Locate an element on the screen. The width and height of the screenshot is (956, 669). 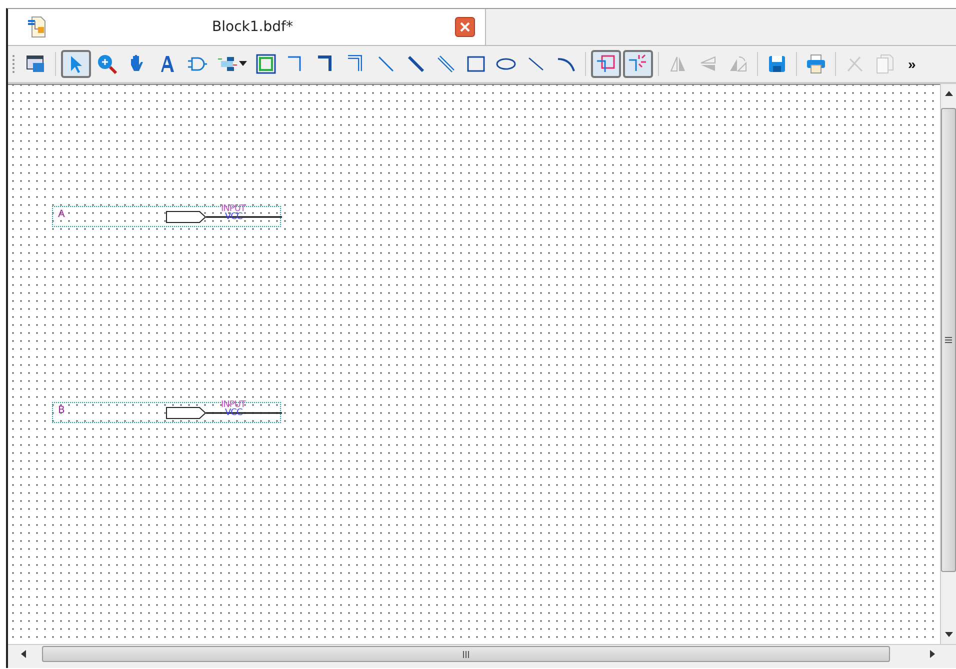
horizontal-scrollbar is located at coordinates (482, 653).